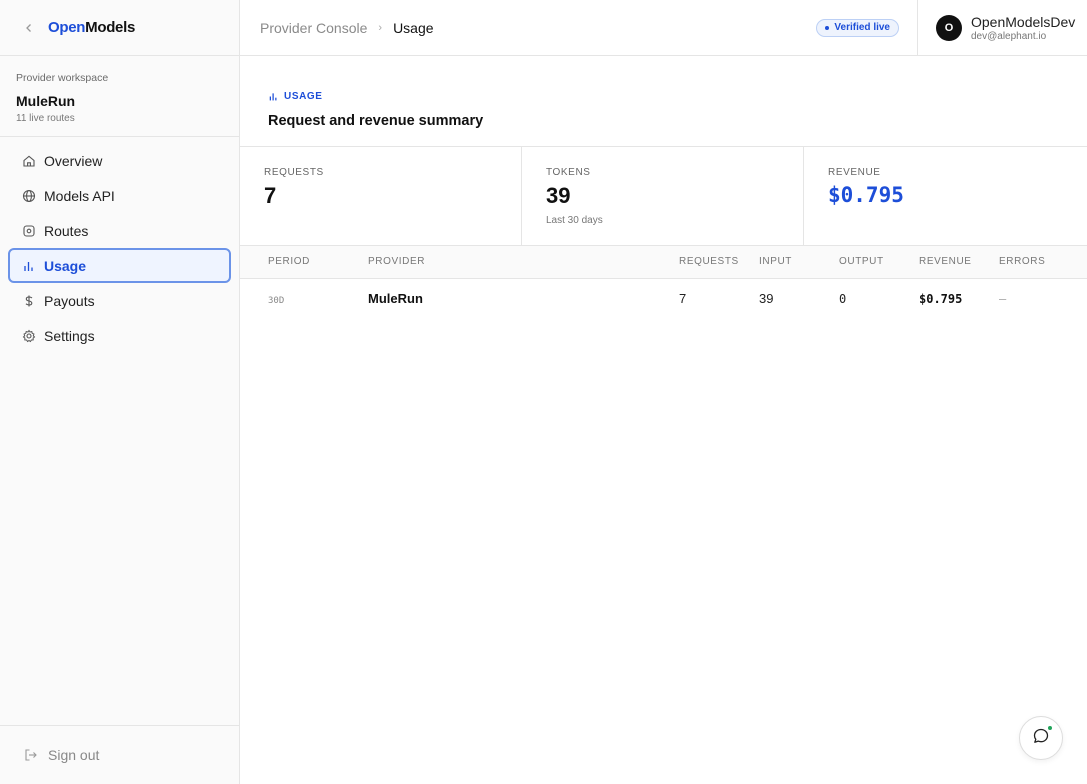 The image size is (1087, 784). Describe the element at coordinates (79, 195) in the screenshot. I see `sidebar-item-label: Models API` at that location.